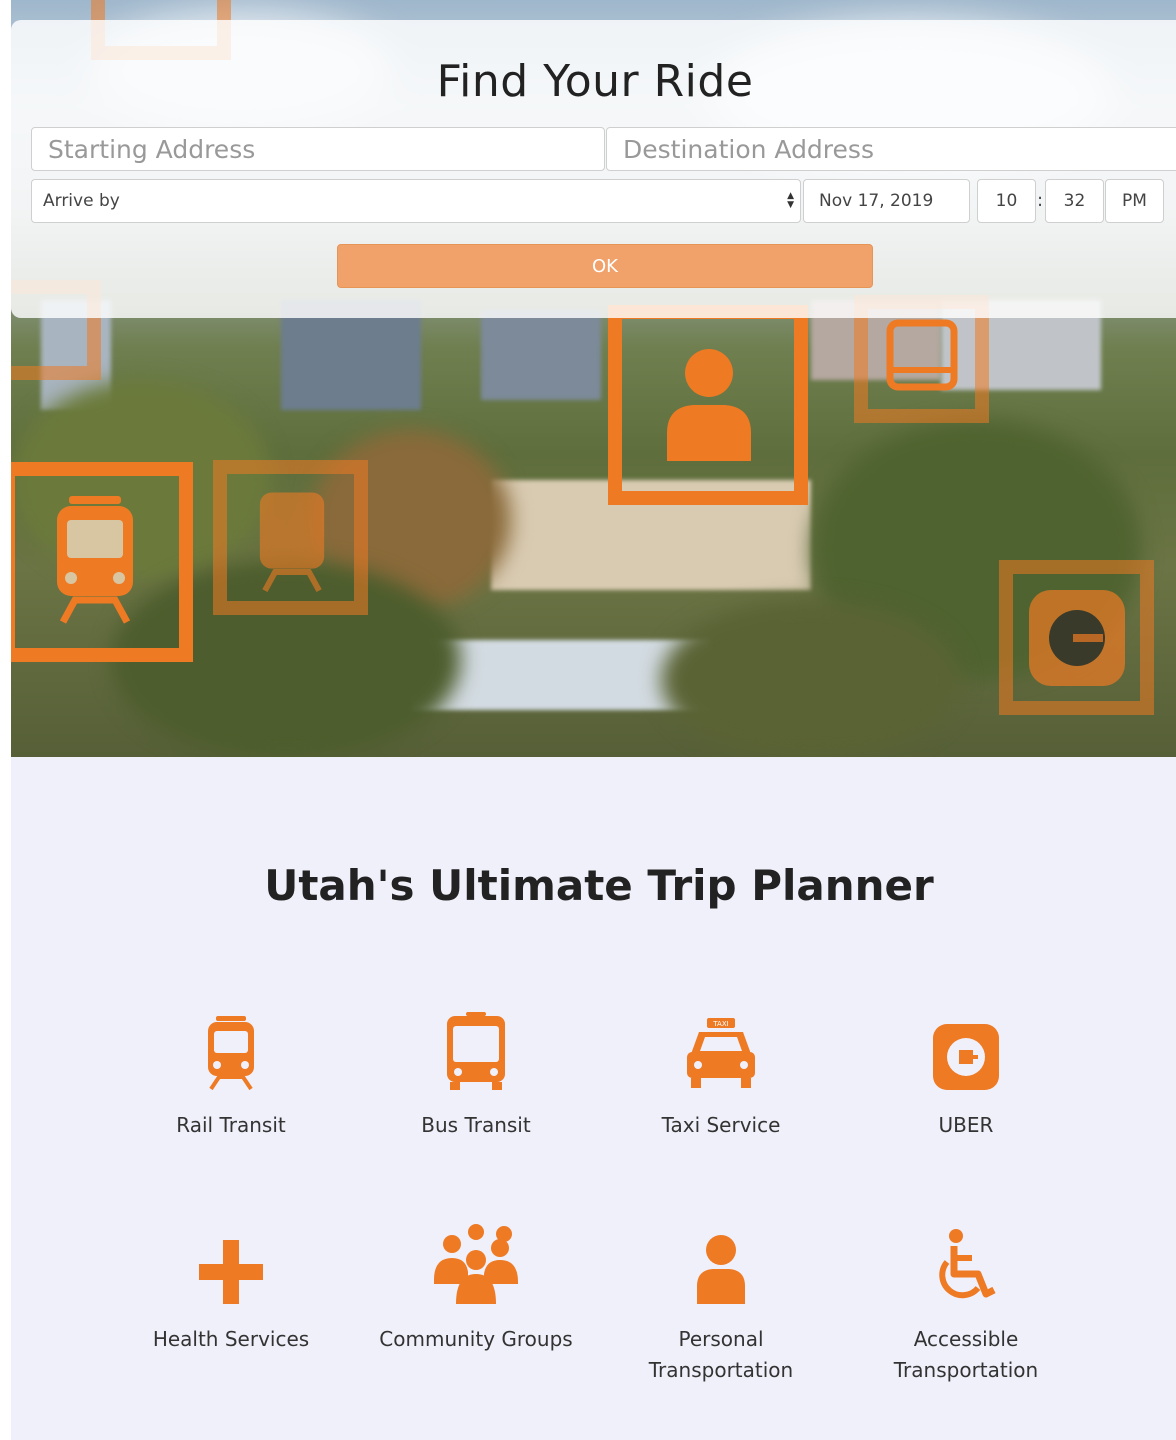  Describe the element at coordinates (231, 1272) in the screenshot. I see `plus-icon` at that location.